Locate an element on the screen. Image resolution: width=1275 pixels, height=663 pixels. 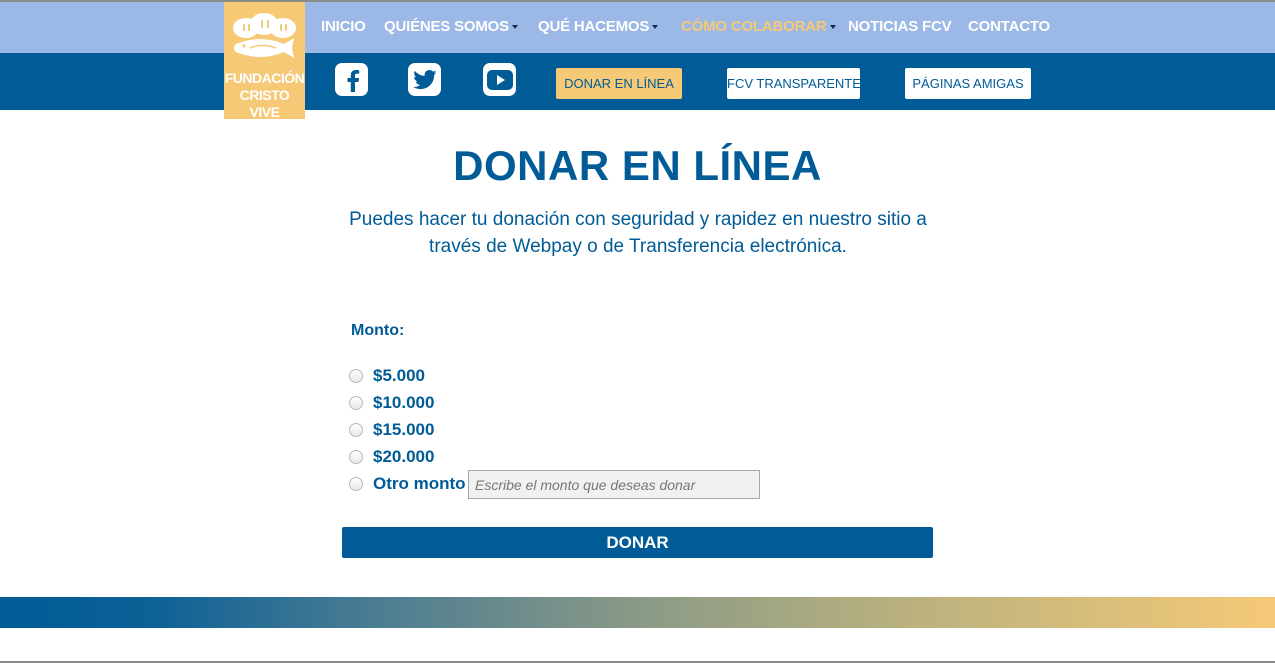
amount-option-label: $5.000 is located at coordinates (399, 375).